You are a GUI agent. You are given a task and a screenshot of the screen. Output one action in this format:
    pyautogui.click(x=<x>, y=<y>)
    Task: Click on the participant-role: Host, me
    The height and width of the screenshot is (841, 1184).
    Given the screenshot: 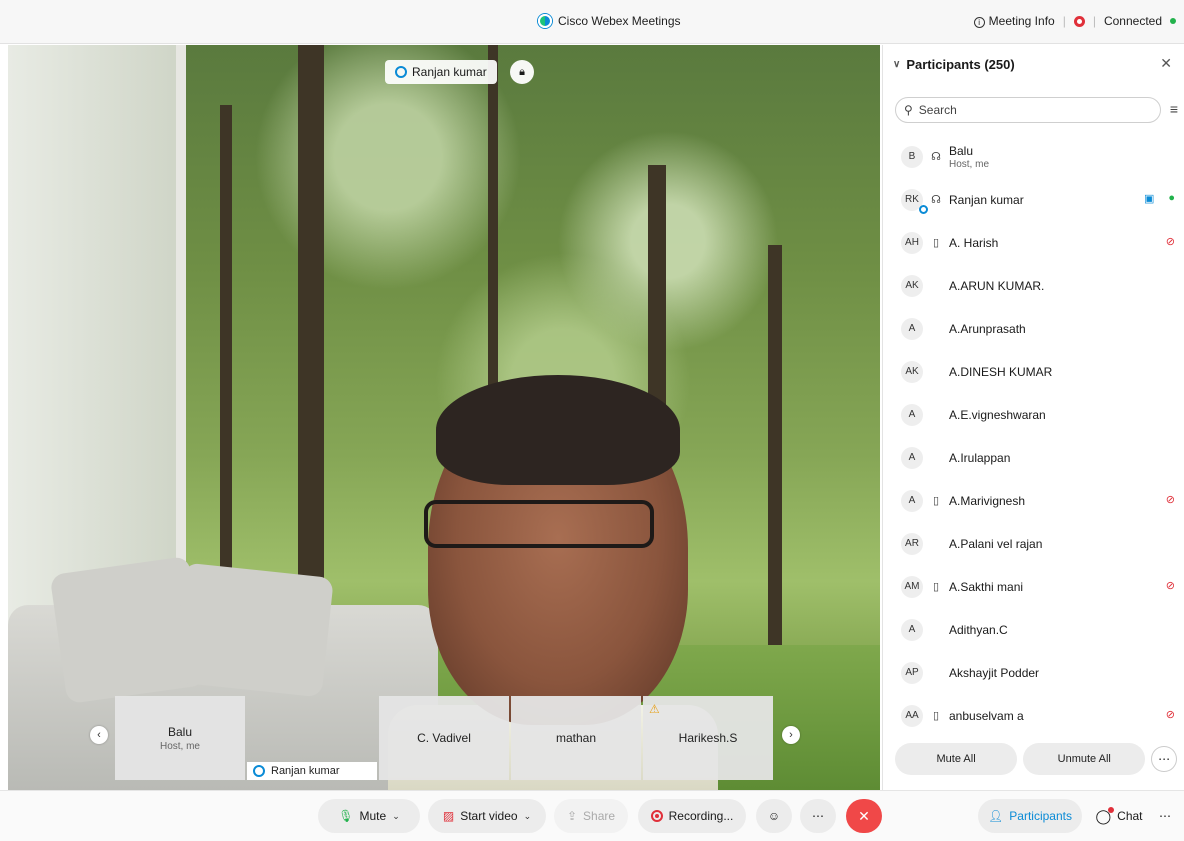 What is the action you would take?
    pyautogui.click(x=969, y=164)
    